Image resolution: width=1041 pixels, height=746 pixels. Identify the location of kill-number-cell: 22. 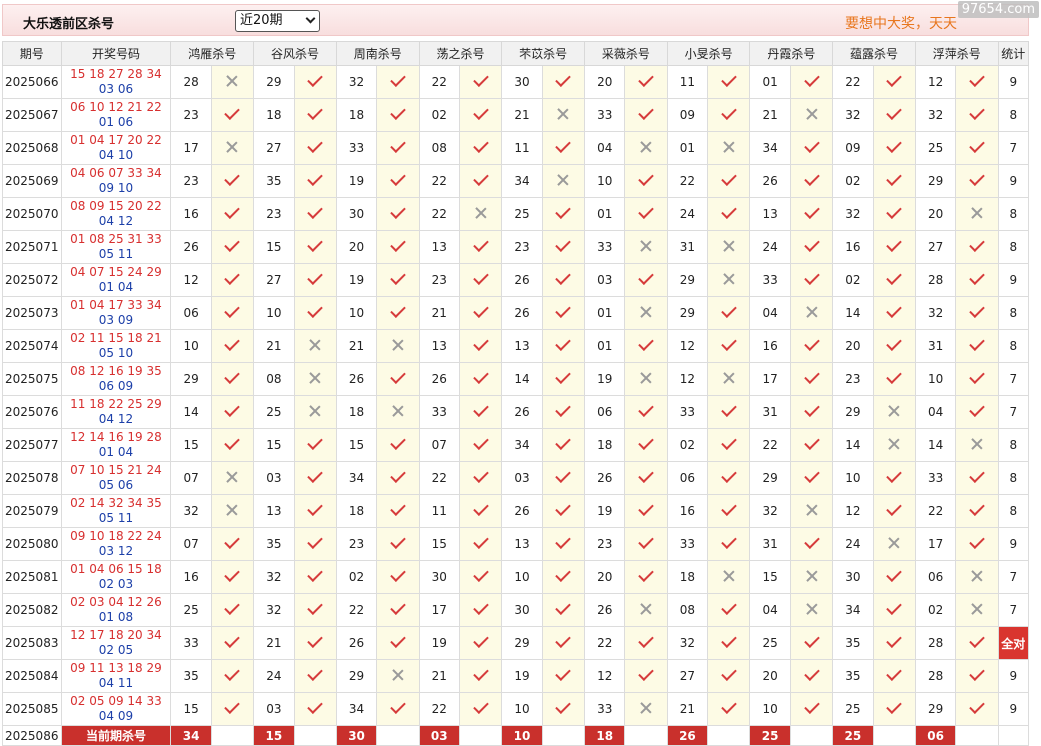
(853, 82).